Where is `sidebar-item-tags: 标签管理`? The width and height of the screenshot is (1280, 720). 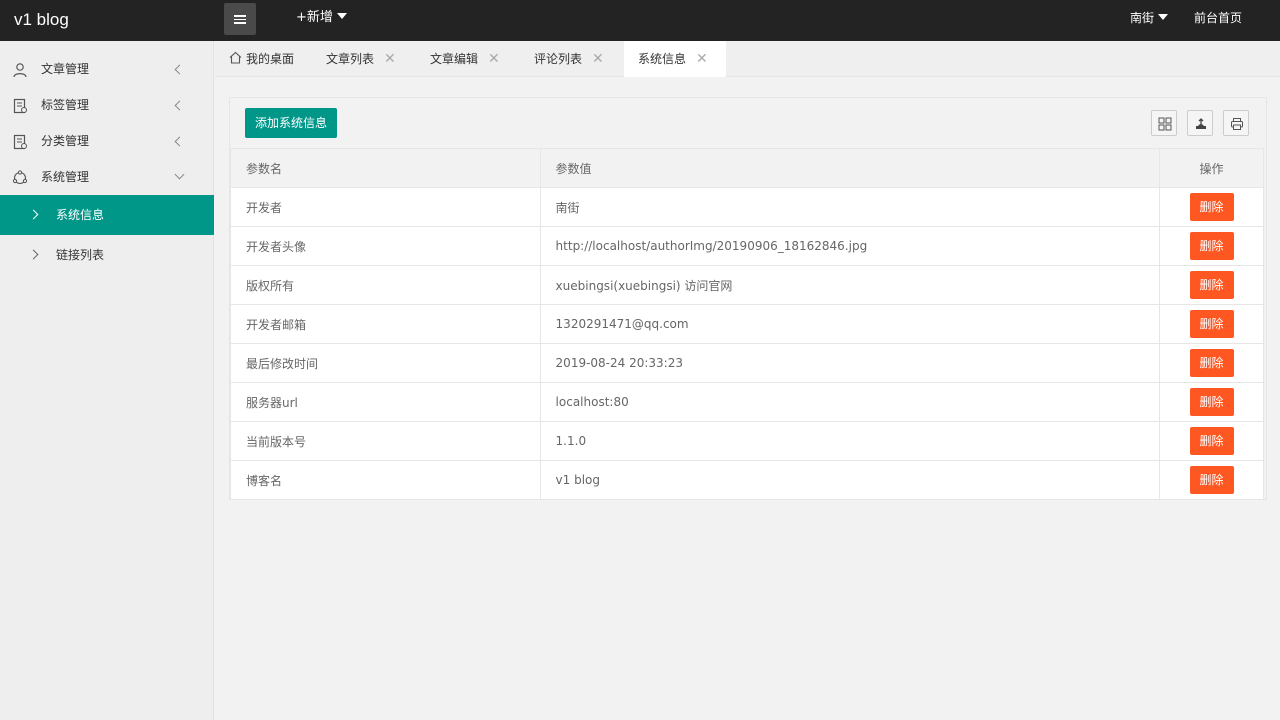
sidebar-item-tags: 标签管理 is located at coordinates (107, 105).